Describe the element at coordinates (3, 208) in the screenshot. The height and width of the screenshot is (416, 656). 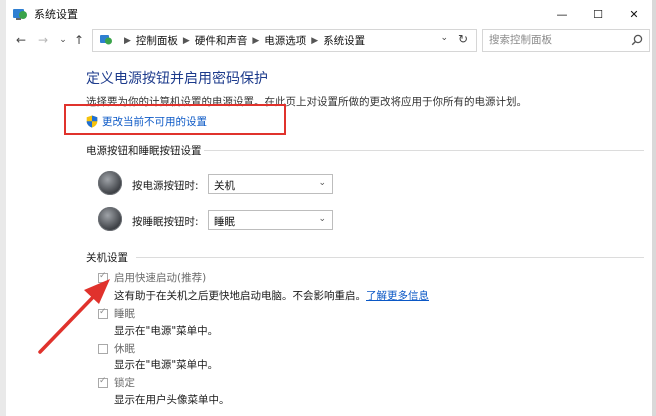
I see `background-window-edge` at that location.